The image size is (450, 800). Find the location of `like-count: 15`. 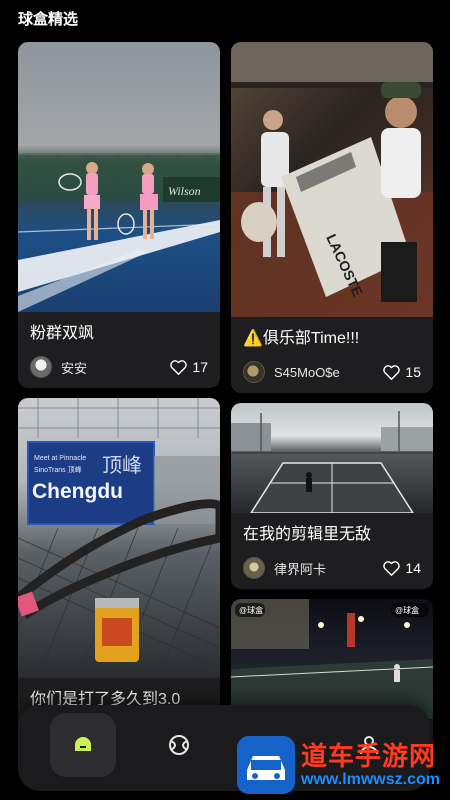

like-count: 15 is located at coordinates (413, 372).